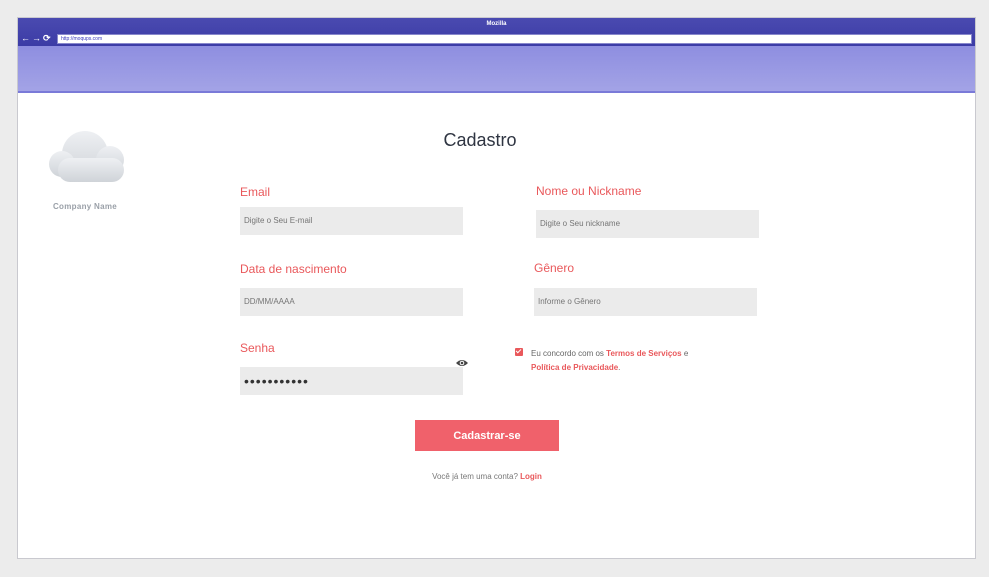 The image size is (989, 577). I want to click on login-prompt: Você já tem uma conta? Login, so click(487, 476).